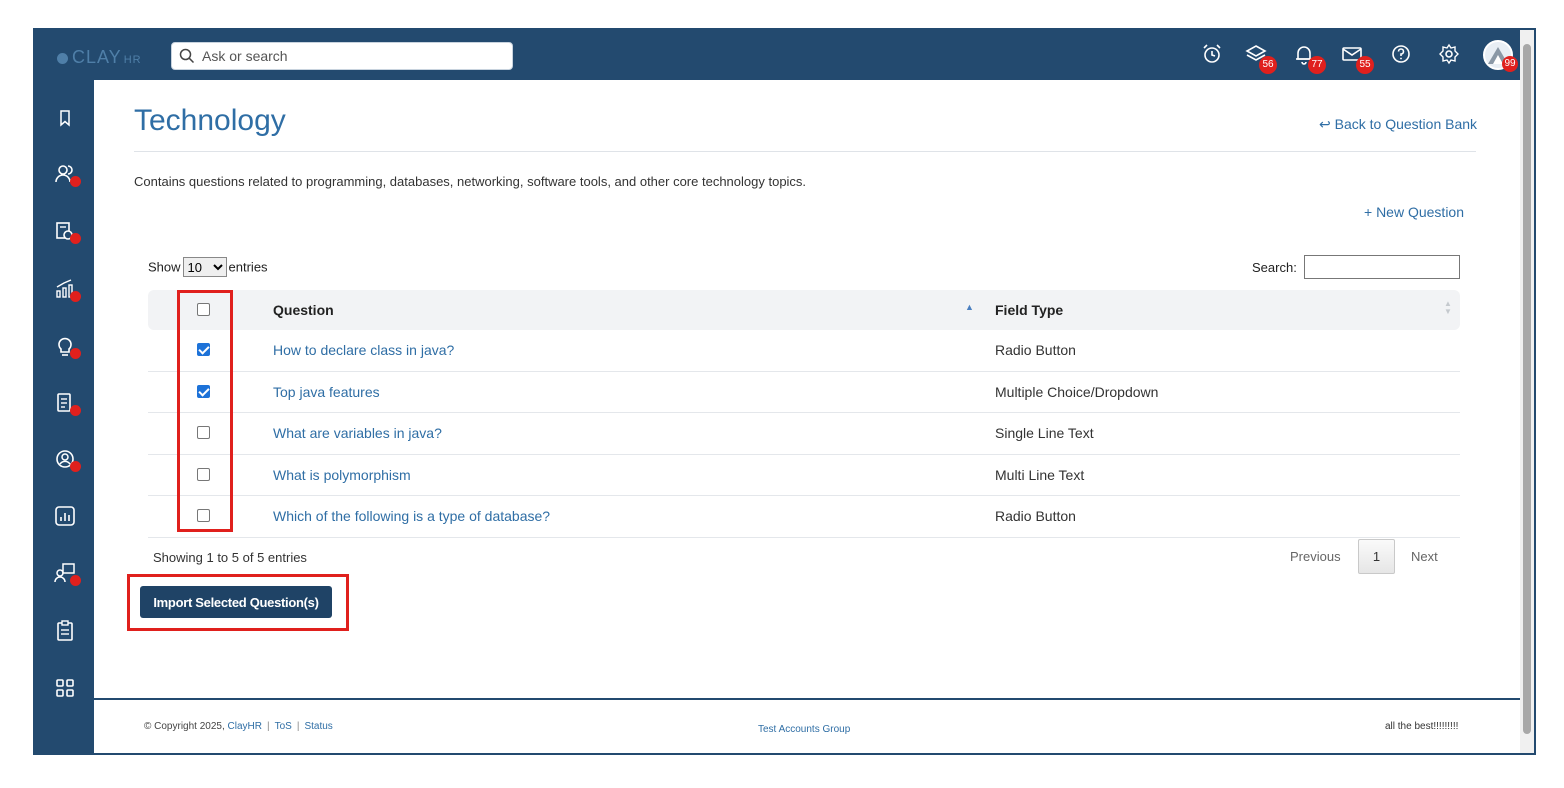 Image resolution: width=1564 pixels, height=788 pixels. What do you see at coordinates (784, 55) in the screenshot?
I see `top-bar: CLAYHR 56 77 55` at bounding box center [784, 55].